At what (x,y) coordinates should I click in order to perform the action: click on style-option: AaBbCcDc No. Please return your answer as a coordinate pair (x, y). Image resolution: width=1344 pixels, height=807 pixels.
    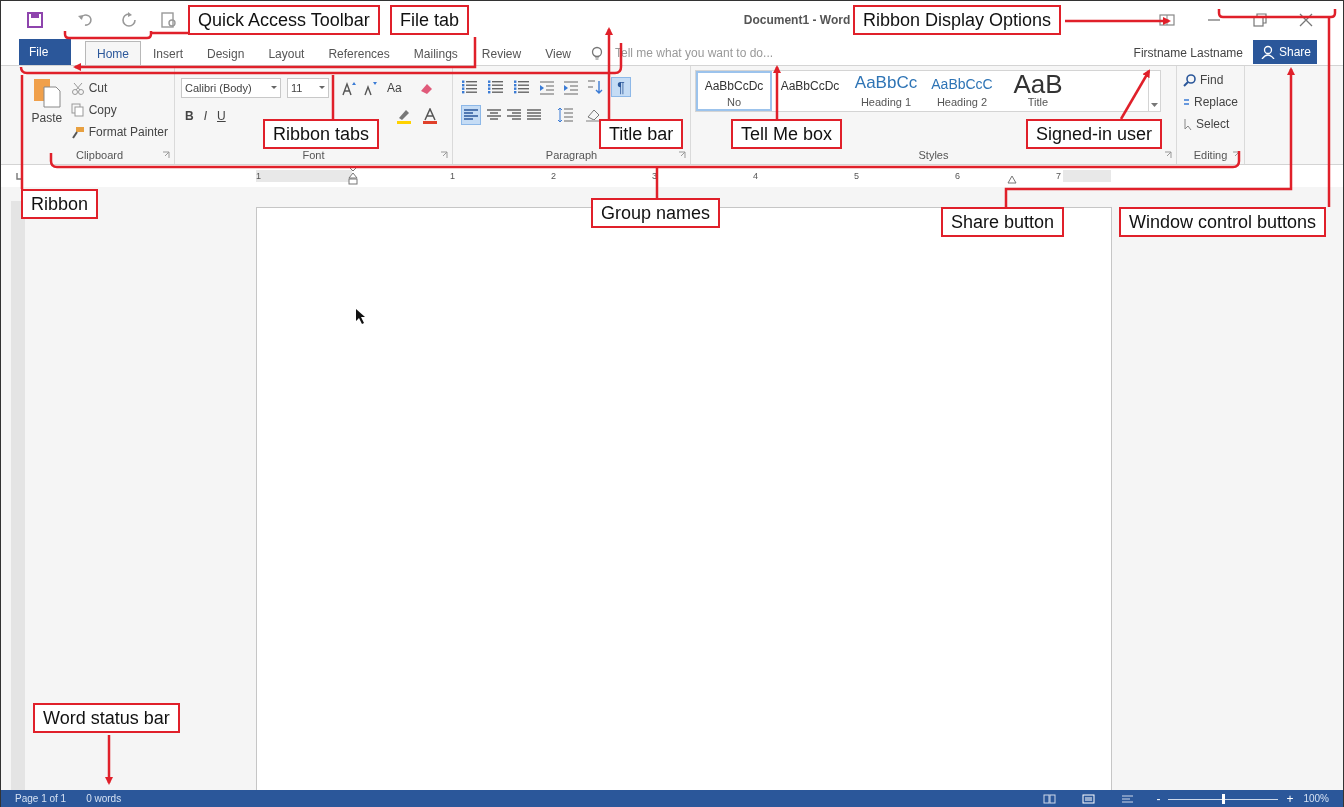
    Looking at the image, I should click on (734, 91).